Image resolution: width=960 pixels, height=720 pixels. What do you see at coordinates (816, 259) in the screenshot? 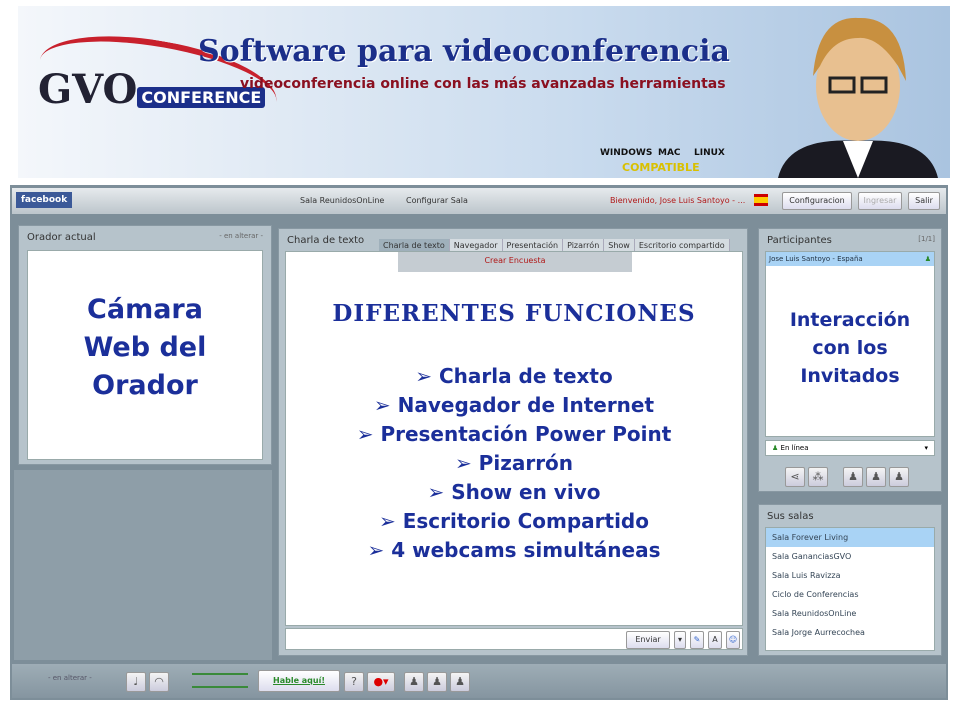
I see `participant-name: Jose Luis Santoyo - España` at bounding box center [816, 259].